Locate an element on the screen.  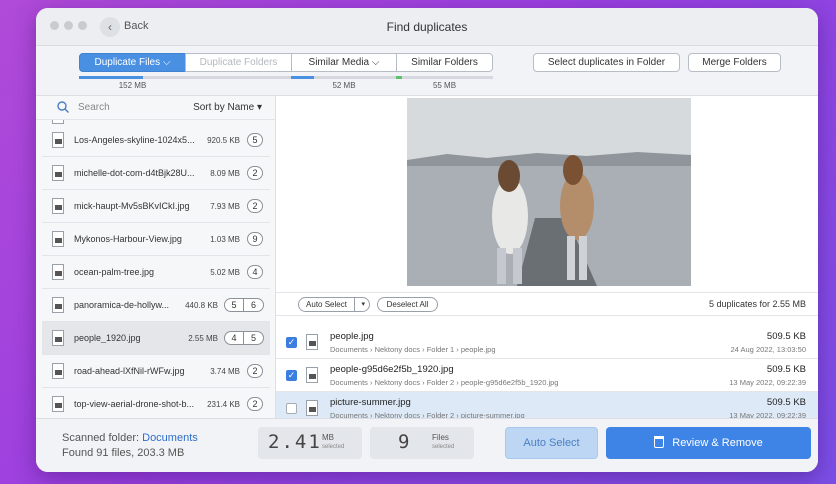
sort-dropdown: Sort by Name ▾ is located at coordinates (227, 107).